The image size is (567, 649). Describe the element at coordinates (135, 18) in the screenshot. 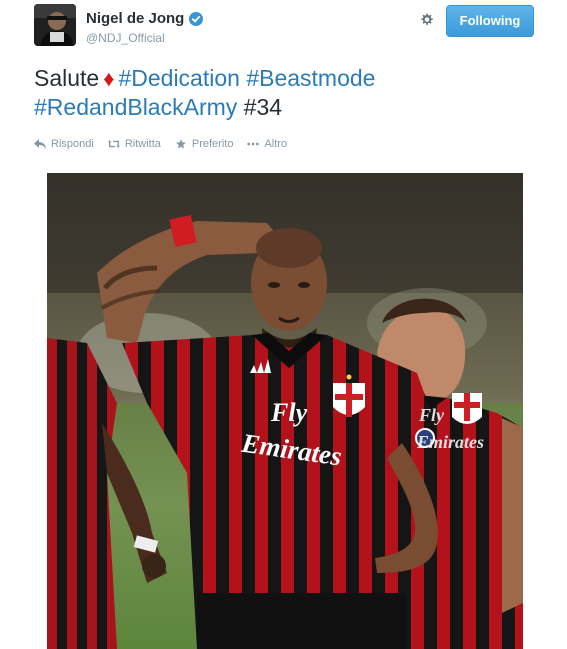

I see `user-name: Nigel de Jong` at that location.